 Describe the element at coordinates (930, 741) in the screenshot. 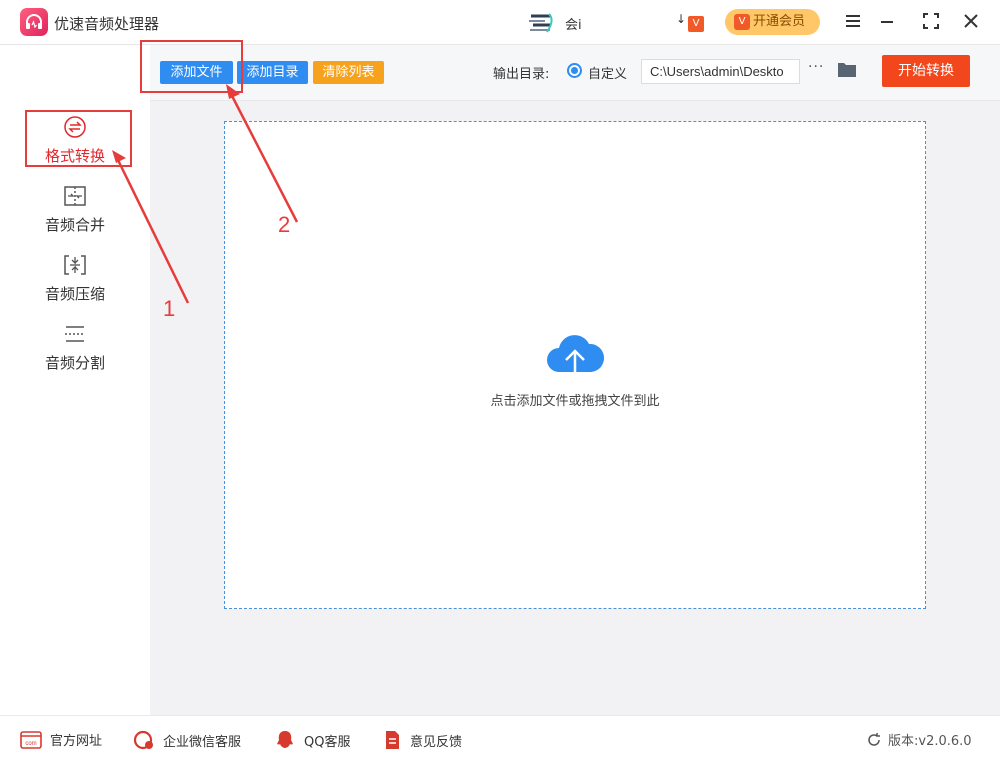

I see `version-label: 版本:v2.0.6.0` at that location.